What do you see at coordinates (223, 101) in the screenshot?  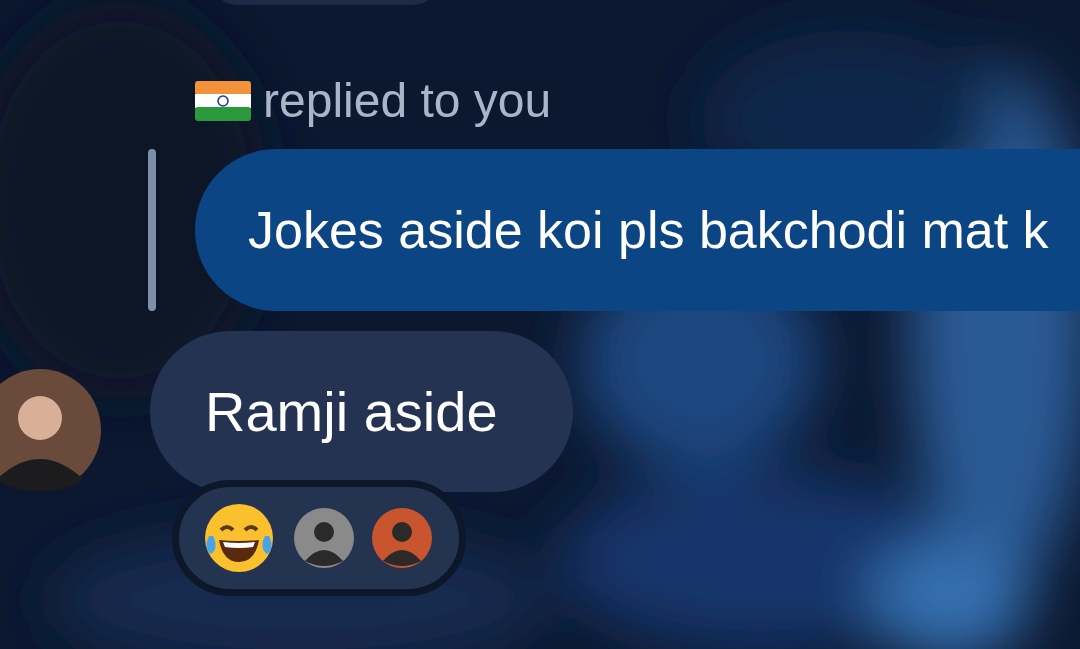 I see `flag-icon` at bounding box center [223, 101].